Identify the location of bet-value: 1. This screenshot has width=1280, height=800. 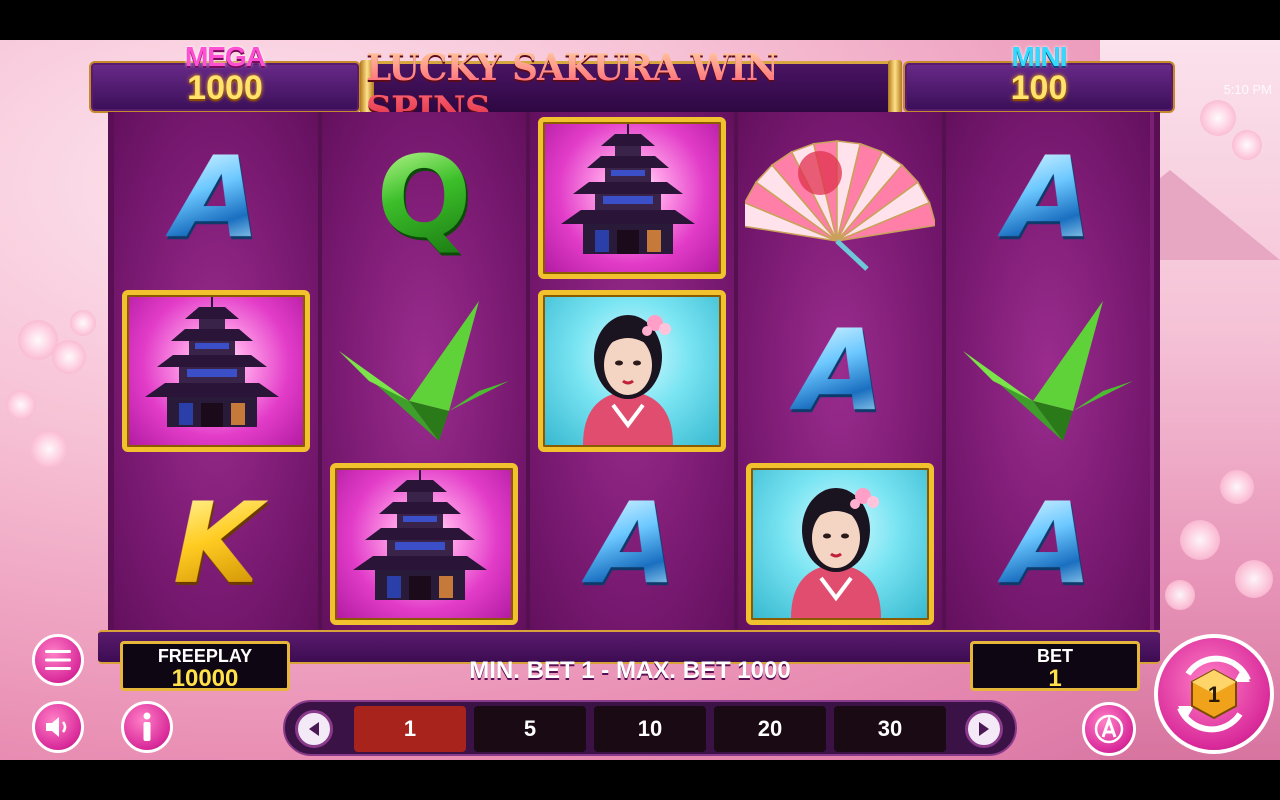
(1055, 678).